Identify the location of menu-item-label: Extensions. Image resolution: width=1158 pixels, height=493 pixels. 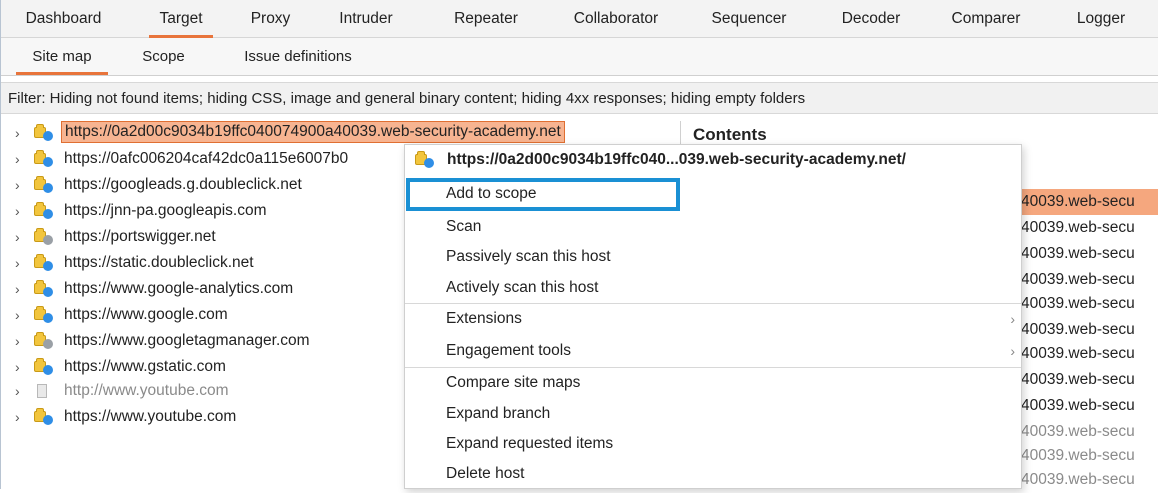
(484, 318).